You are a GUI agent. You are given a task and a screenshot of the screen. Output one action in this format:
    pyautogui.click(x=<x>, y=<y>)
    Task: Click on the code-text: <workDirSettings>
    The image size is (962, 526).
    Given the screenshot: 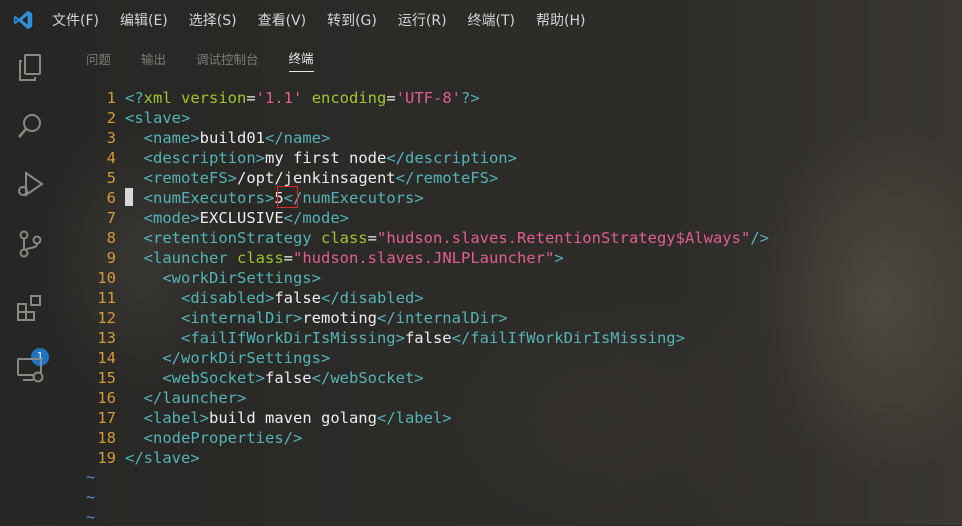 What is the action you would take?
    pyautogui.click(x=223, y=278)
    